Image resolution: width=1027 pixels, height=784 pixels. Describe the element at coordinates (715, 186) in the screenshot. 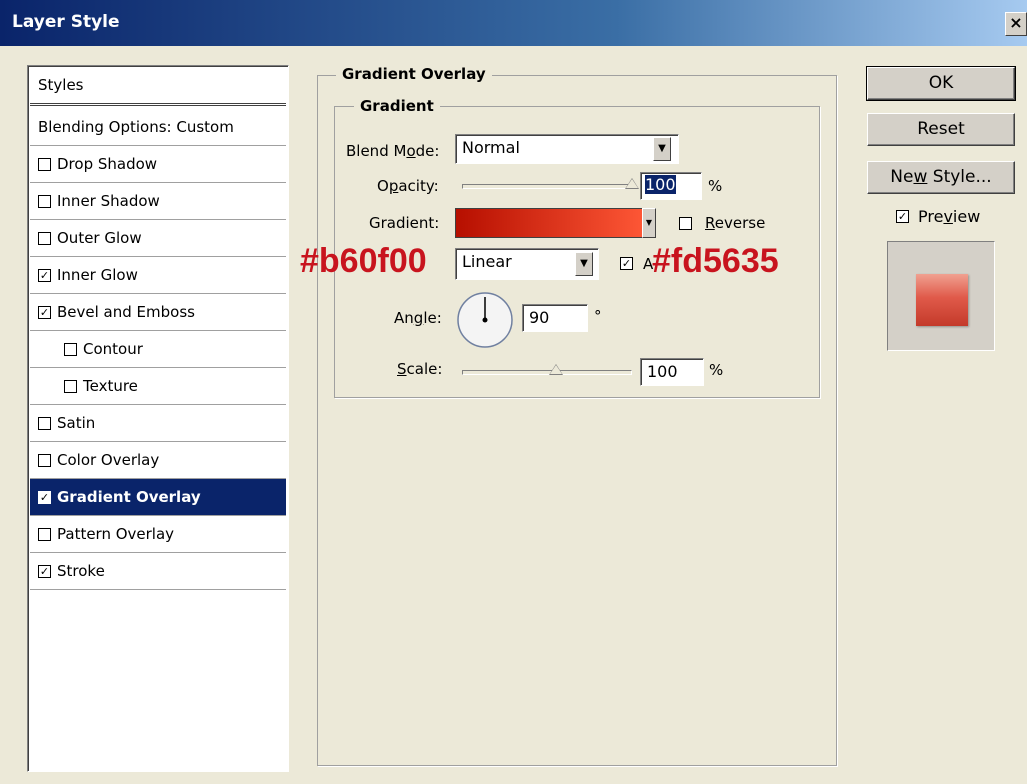

I see `opacity-unit: %` at that location.